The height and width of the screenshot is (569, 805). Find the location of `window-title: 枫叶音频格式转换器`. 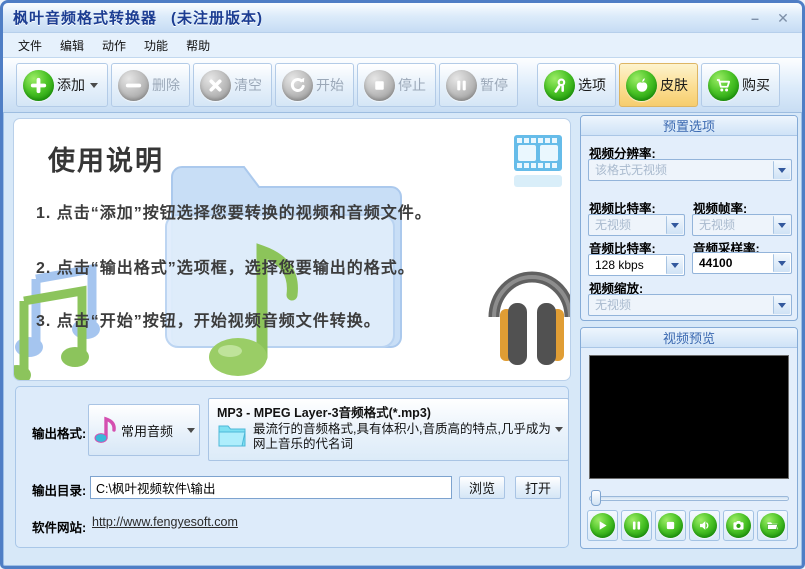

window-title: 枫叶音频格式转换器 is located at coordinates (85, 18).